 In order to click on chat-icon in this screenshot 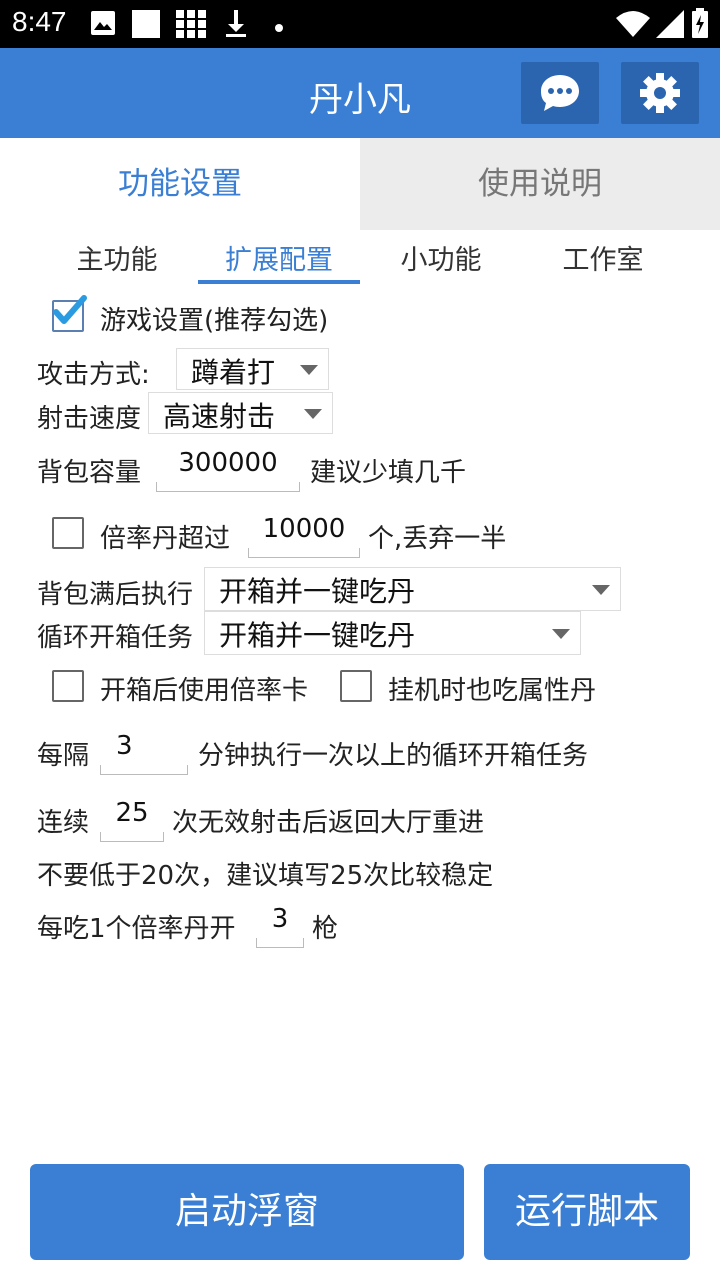, I will do `click(560, 93)`.